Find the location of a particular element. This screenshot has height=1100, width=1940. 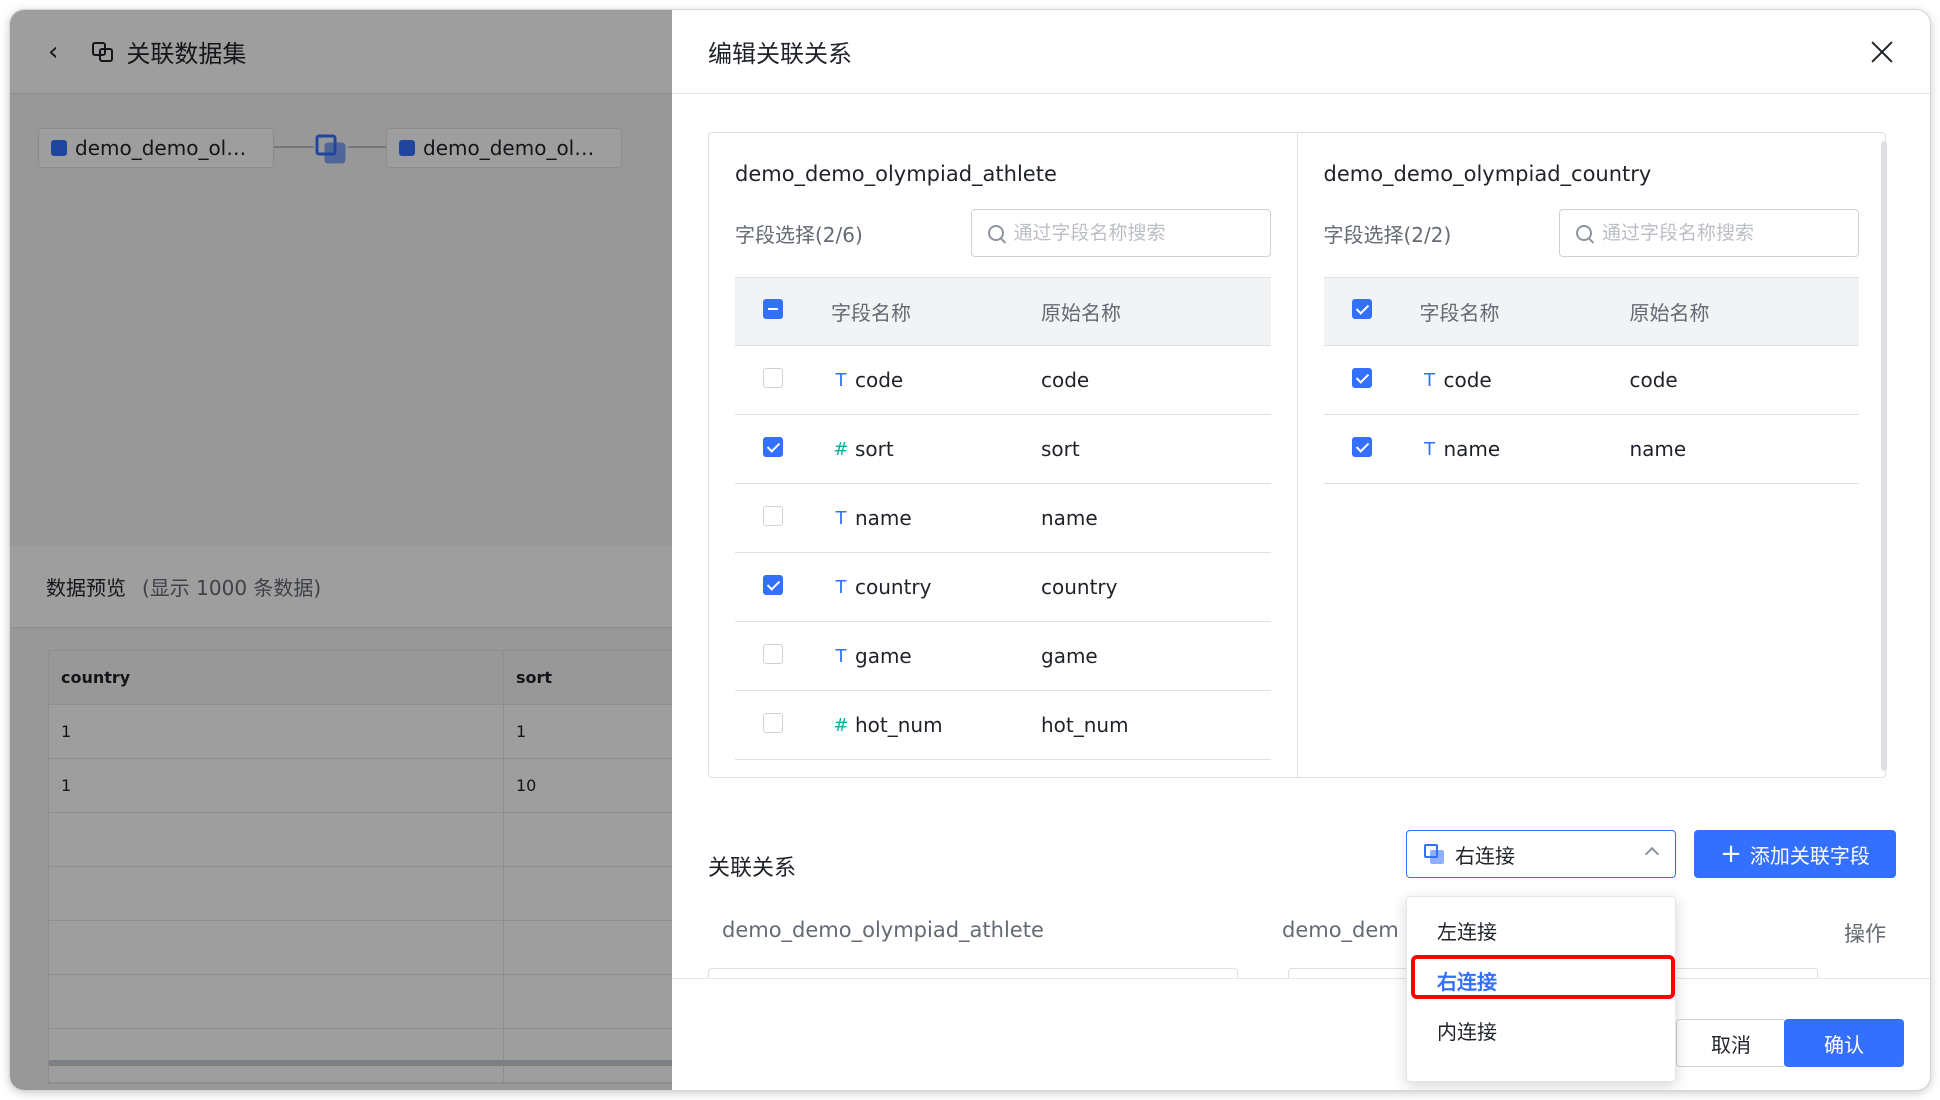

field-select-label: 字段选择(2/2) is located at coordinates (1387, 234).